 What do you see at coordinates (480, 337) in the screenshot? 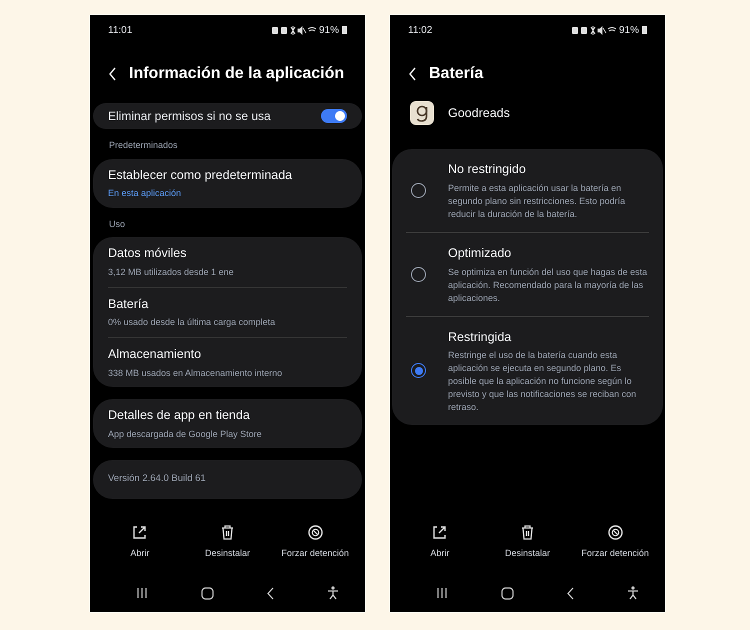
I see `option-title: Restringida` at bounding box center [480, 337].